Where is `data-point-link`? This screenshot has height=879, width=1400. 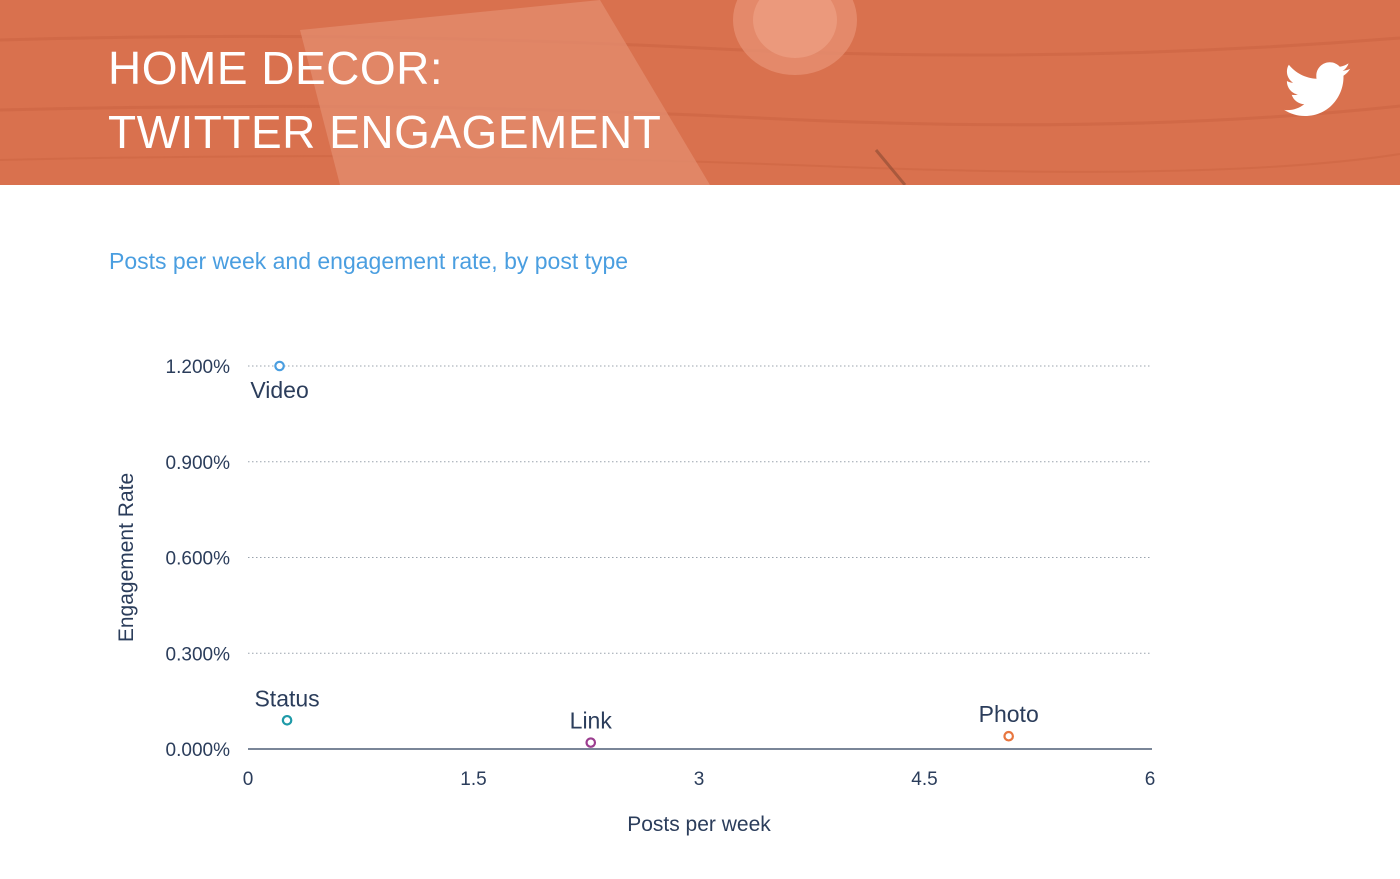
data-point-link is located at coordinates (591, 742).